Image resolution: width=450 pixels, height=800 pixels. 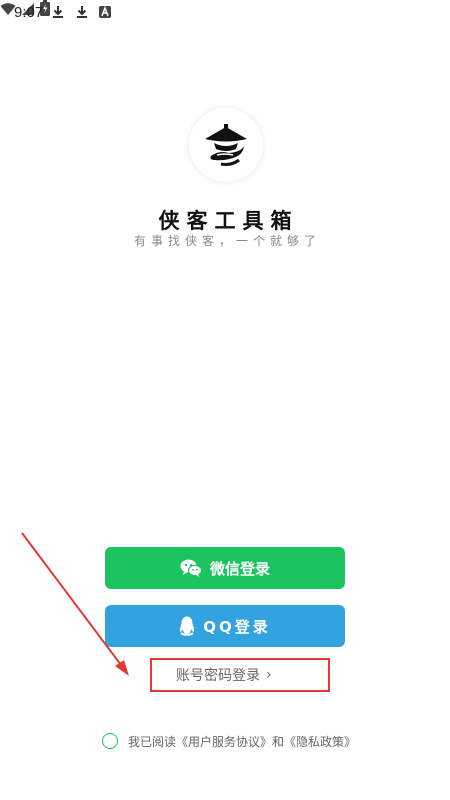 What do you see at coordinates (269, 675) in the screenshot?
I see `chevron-right-icon: ›` at bounding box center [269, 675].